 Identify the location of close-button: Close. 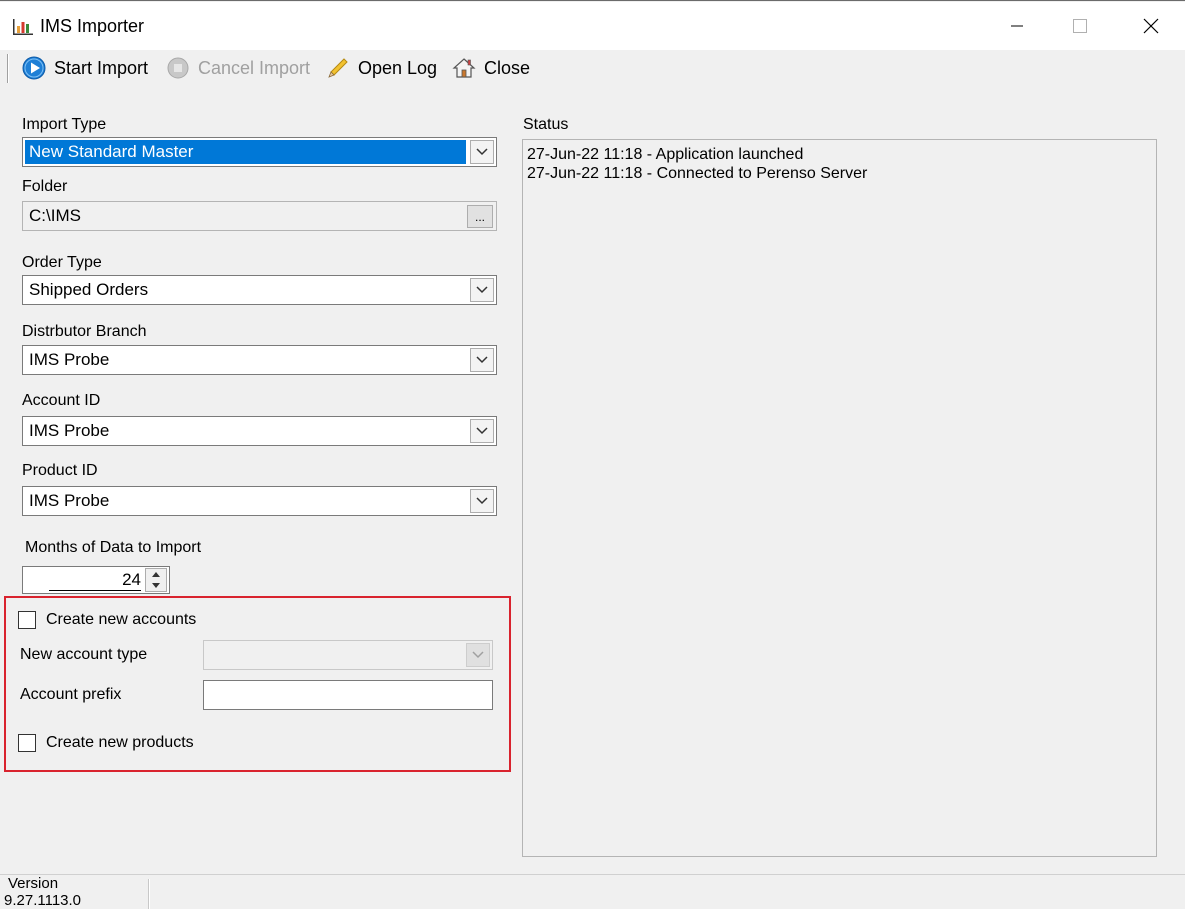
(491, 68).